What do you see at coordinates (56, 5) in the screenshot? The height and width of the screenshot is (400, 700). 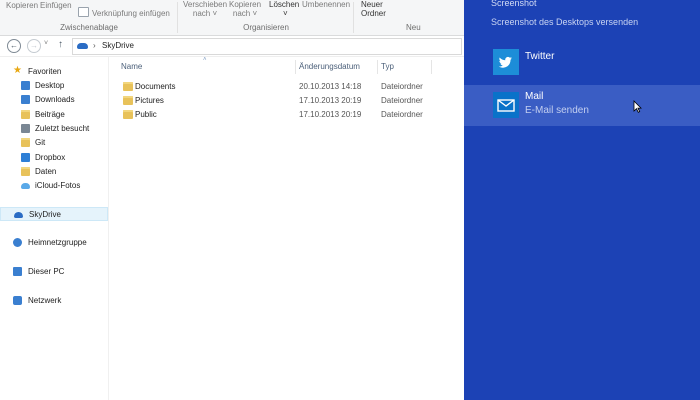 I see `paste-button: Einfügen` at bounding box center [56, 5].